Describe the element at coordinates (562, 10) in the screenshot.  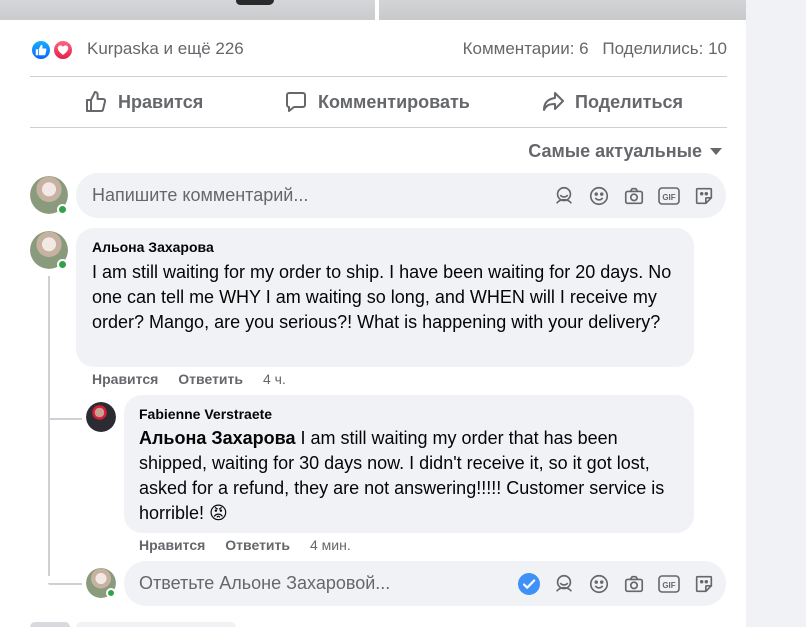
I see `post-photo-right` at that location.